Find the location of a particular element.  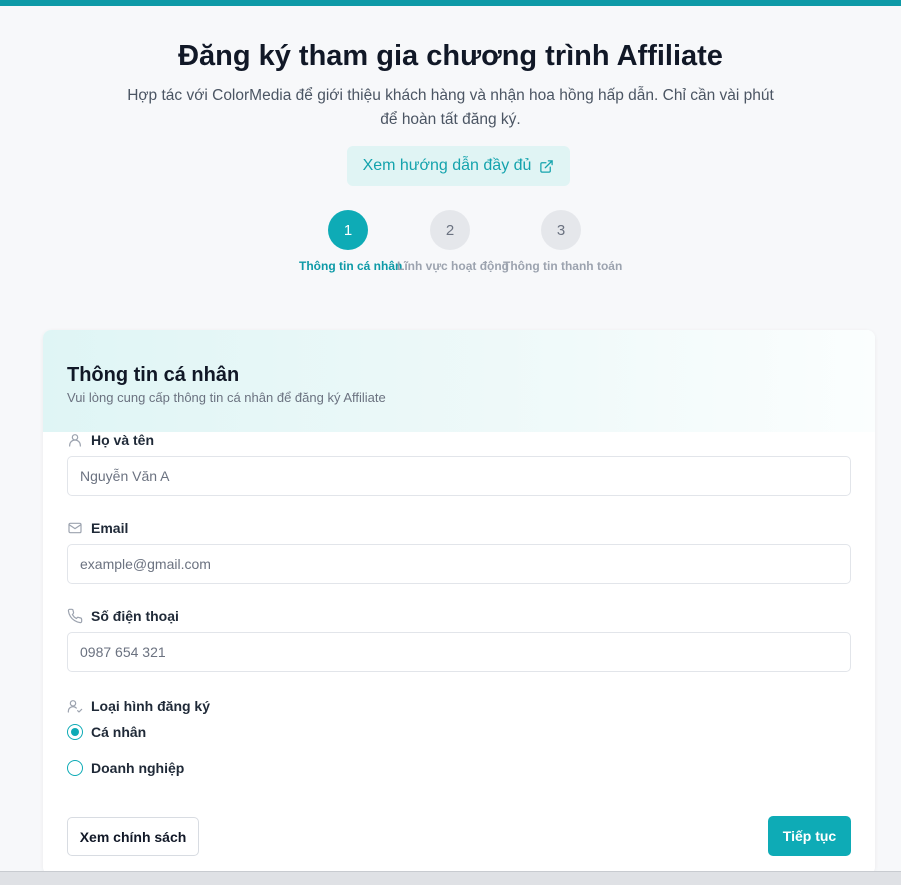

step-1-indicator: 1 is located at coordinates (348, 230).